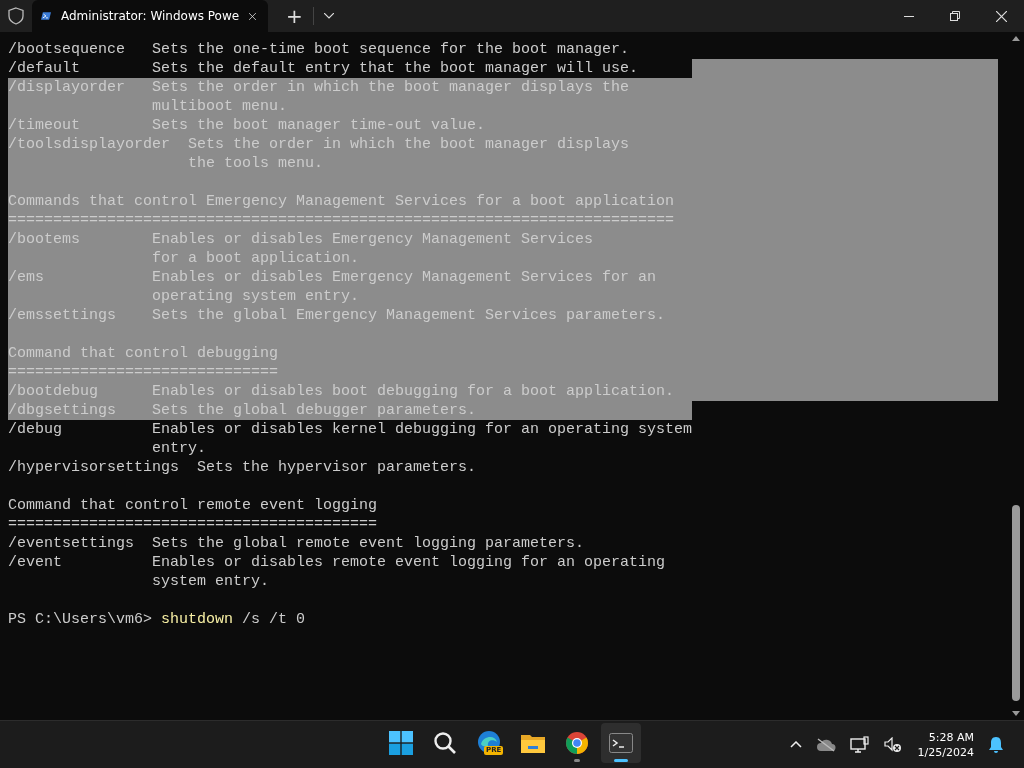  I want to click on folder-icon, so click(533, 743).